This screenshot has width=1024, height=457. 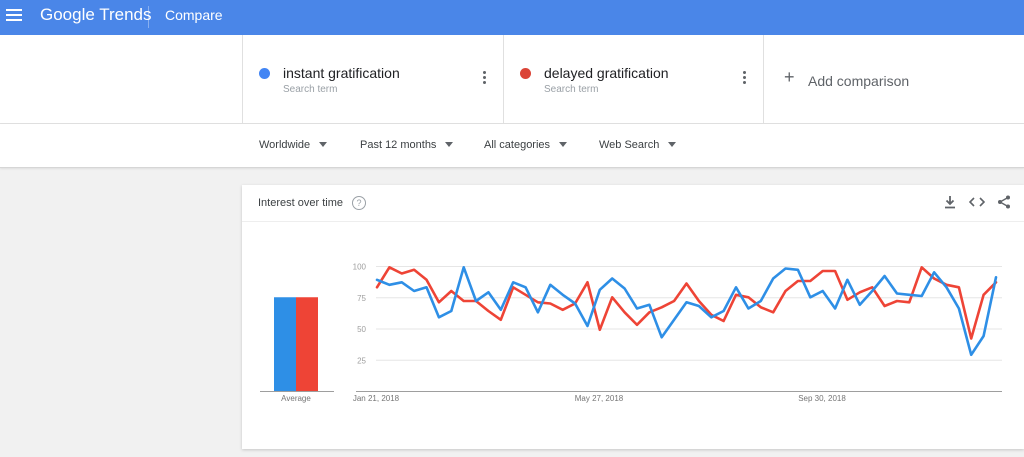 I want to click on filter-time-range: Past 12 months, so click(x=407, y=145).